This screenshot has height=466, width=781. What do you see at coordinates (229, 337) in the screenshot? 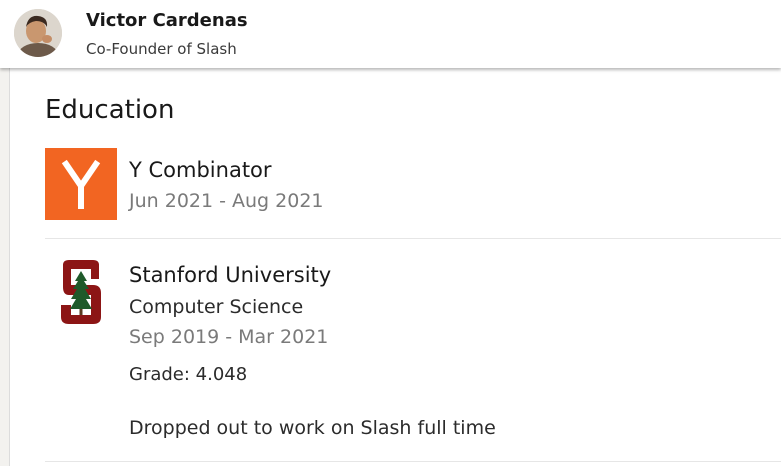
I see `date-range: Sep 2019 - Mar 2021` at bounding box center [229, 337].